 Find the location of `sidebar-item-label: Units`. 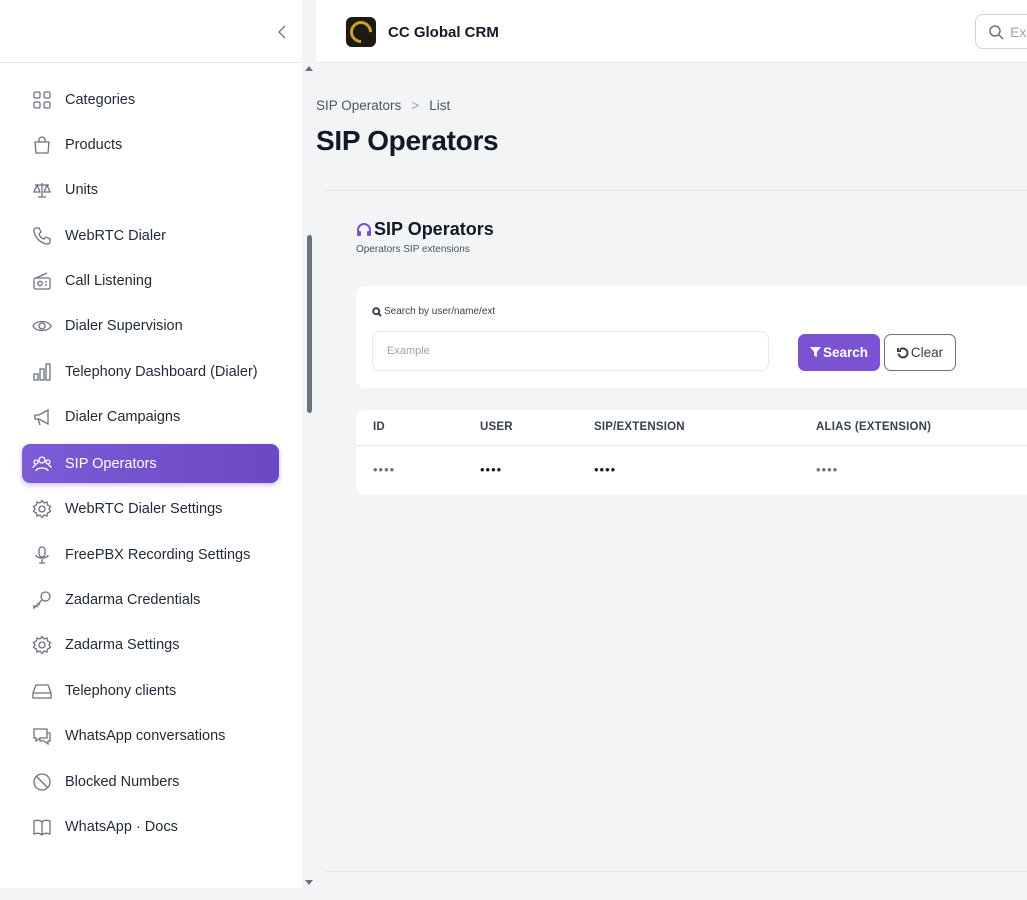

sidebar-item-label: Units is located at coordinates (82, 189).